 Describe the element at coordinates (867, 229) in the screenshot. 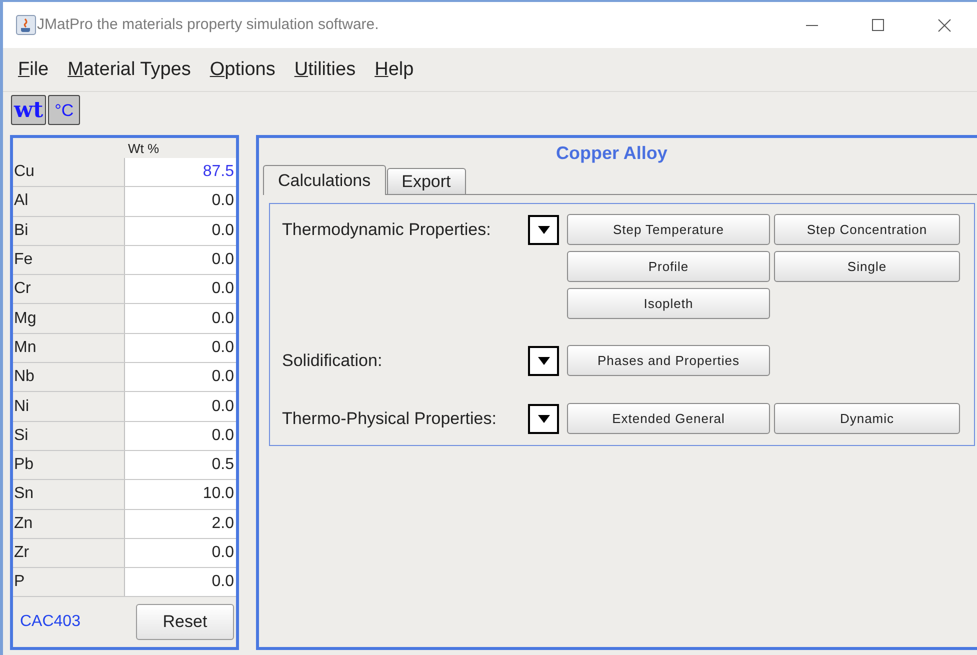

I see `calculation-button: Step Concentration` at that location.